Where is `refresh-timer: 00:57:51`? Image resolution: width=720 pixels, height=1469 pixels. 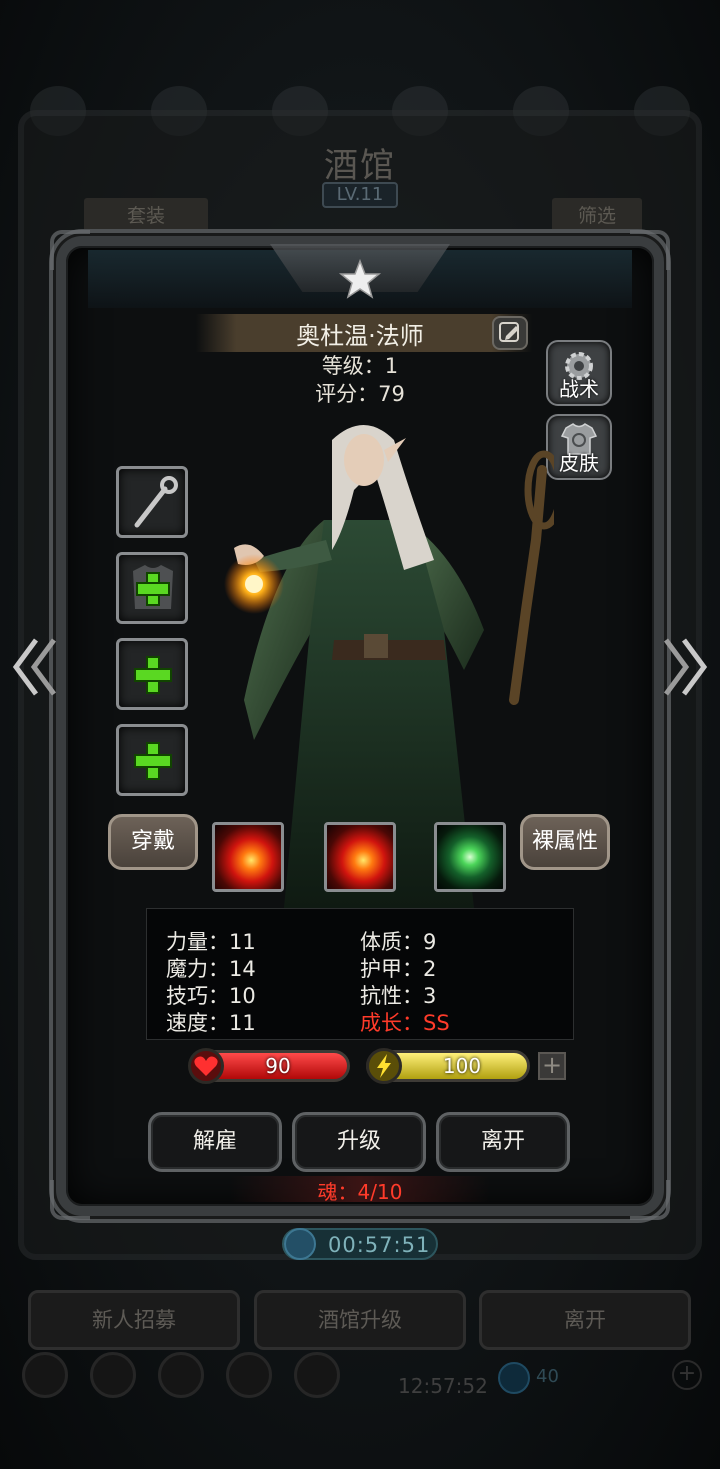 refresh-timer: 00:57:51 is located at coordinates (360, 1244).